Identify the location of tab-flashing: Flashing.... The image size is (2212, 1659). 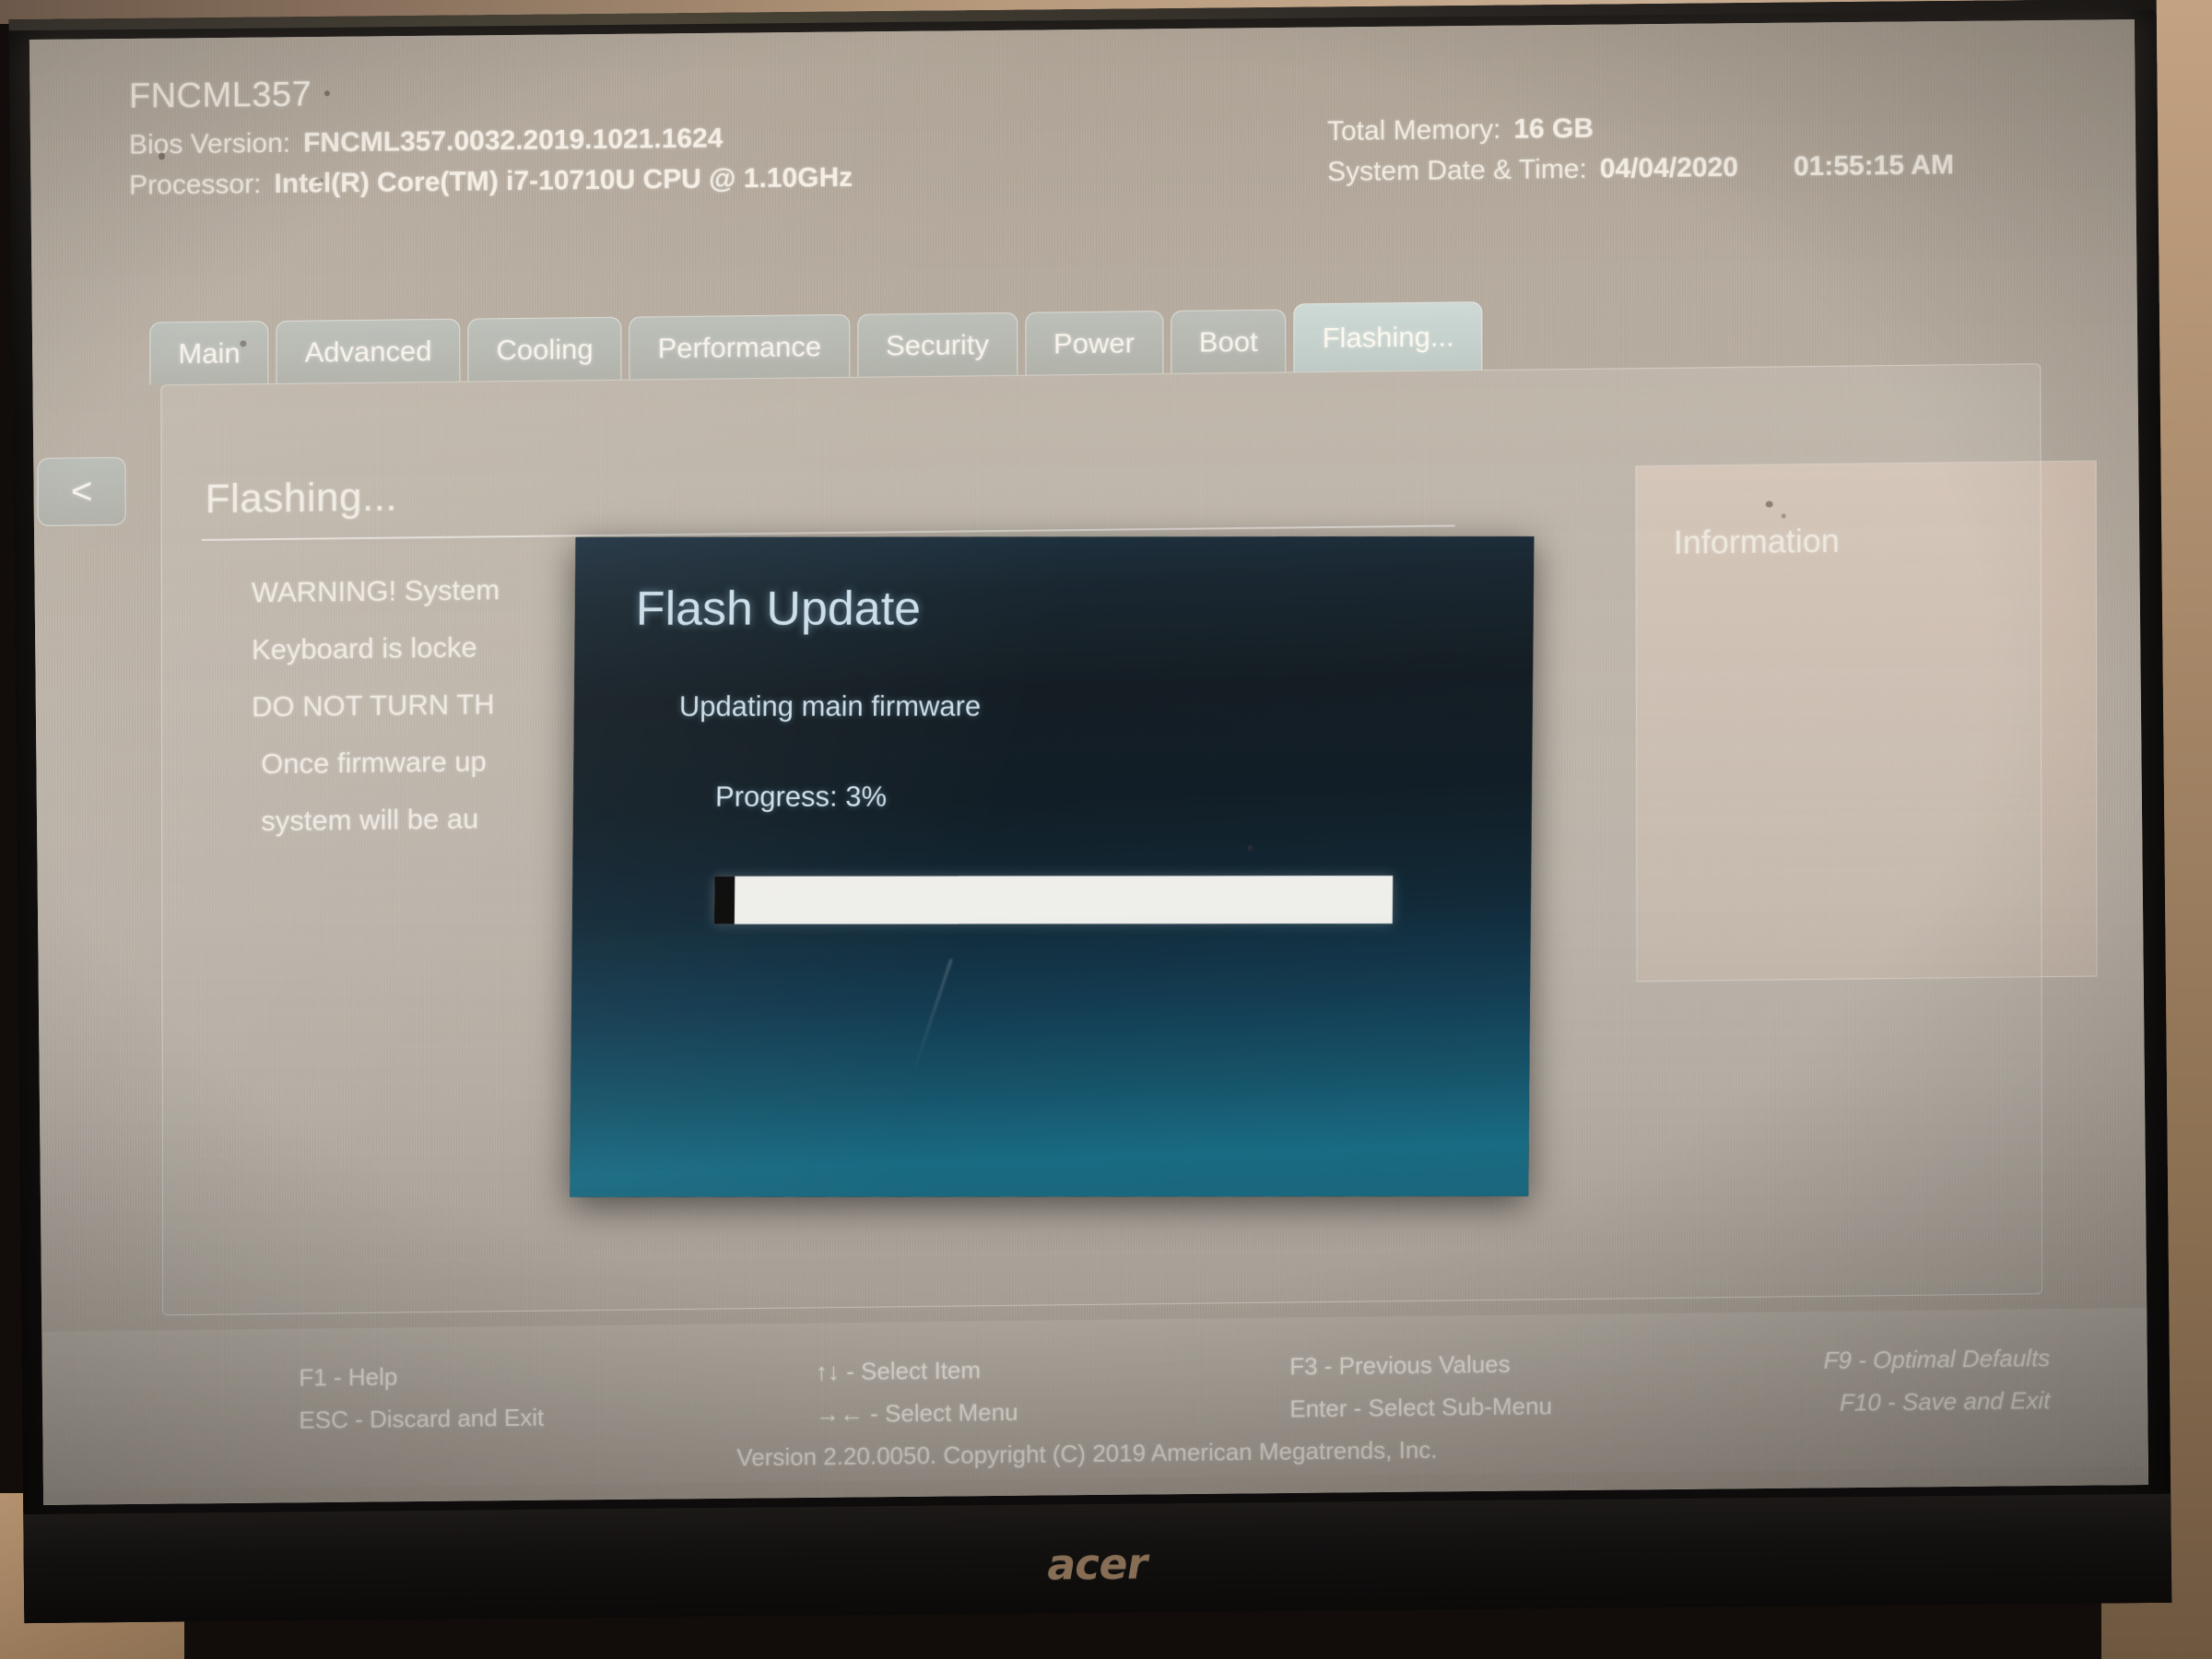
(1388, 336).